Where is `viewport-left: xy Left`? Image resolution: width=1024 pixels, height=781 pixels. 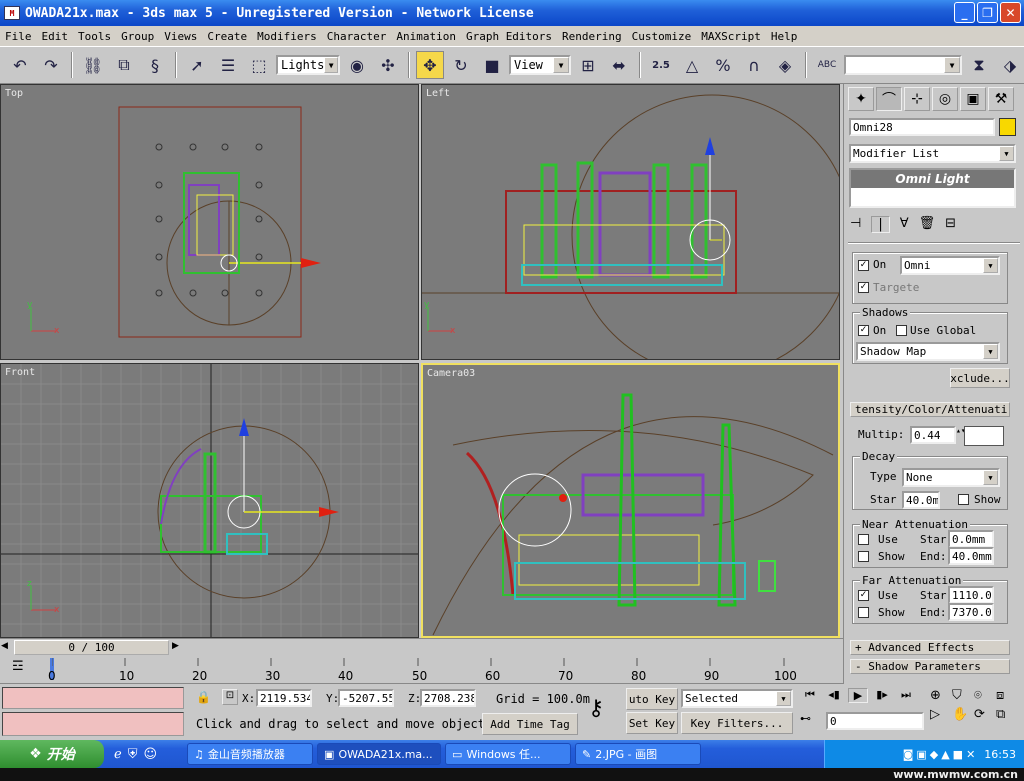 viewport-left: xy Left is located at coordinates (630, 222).